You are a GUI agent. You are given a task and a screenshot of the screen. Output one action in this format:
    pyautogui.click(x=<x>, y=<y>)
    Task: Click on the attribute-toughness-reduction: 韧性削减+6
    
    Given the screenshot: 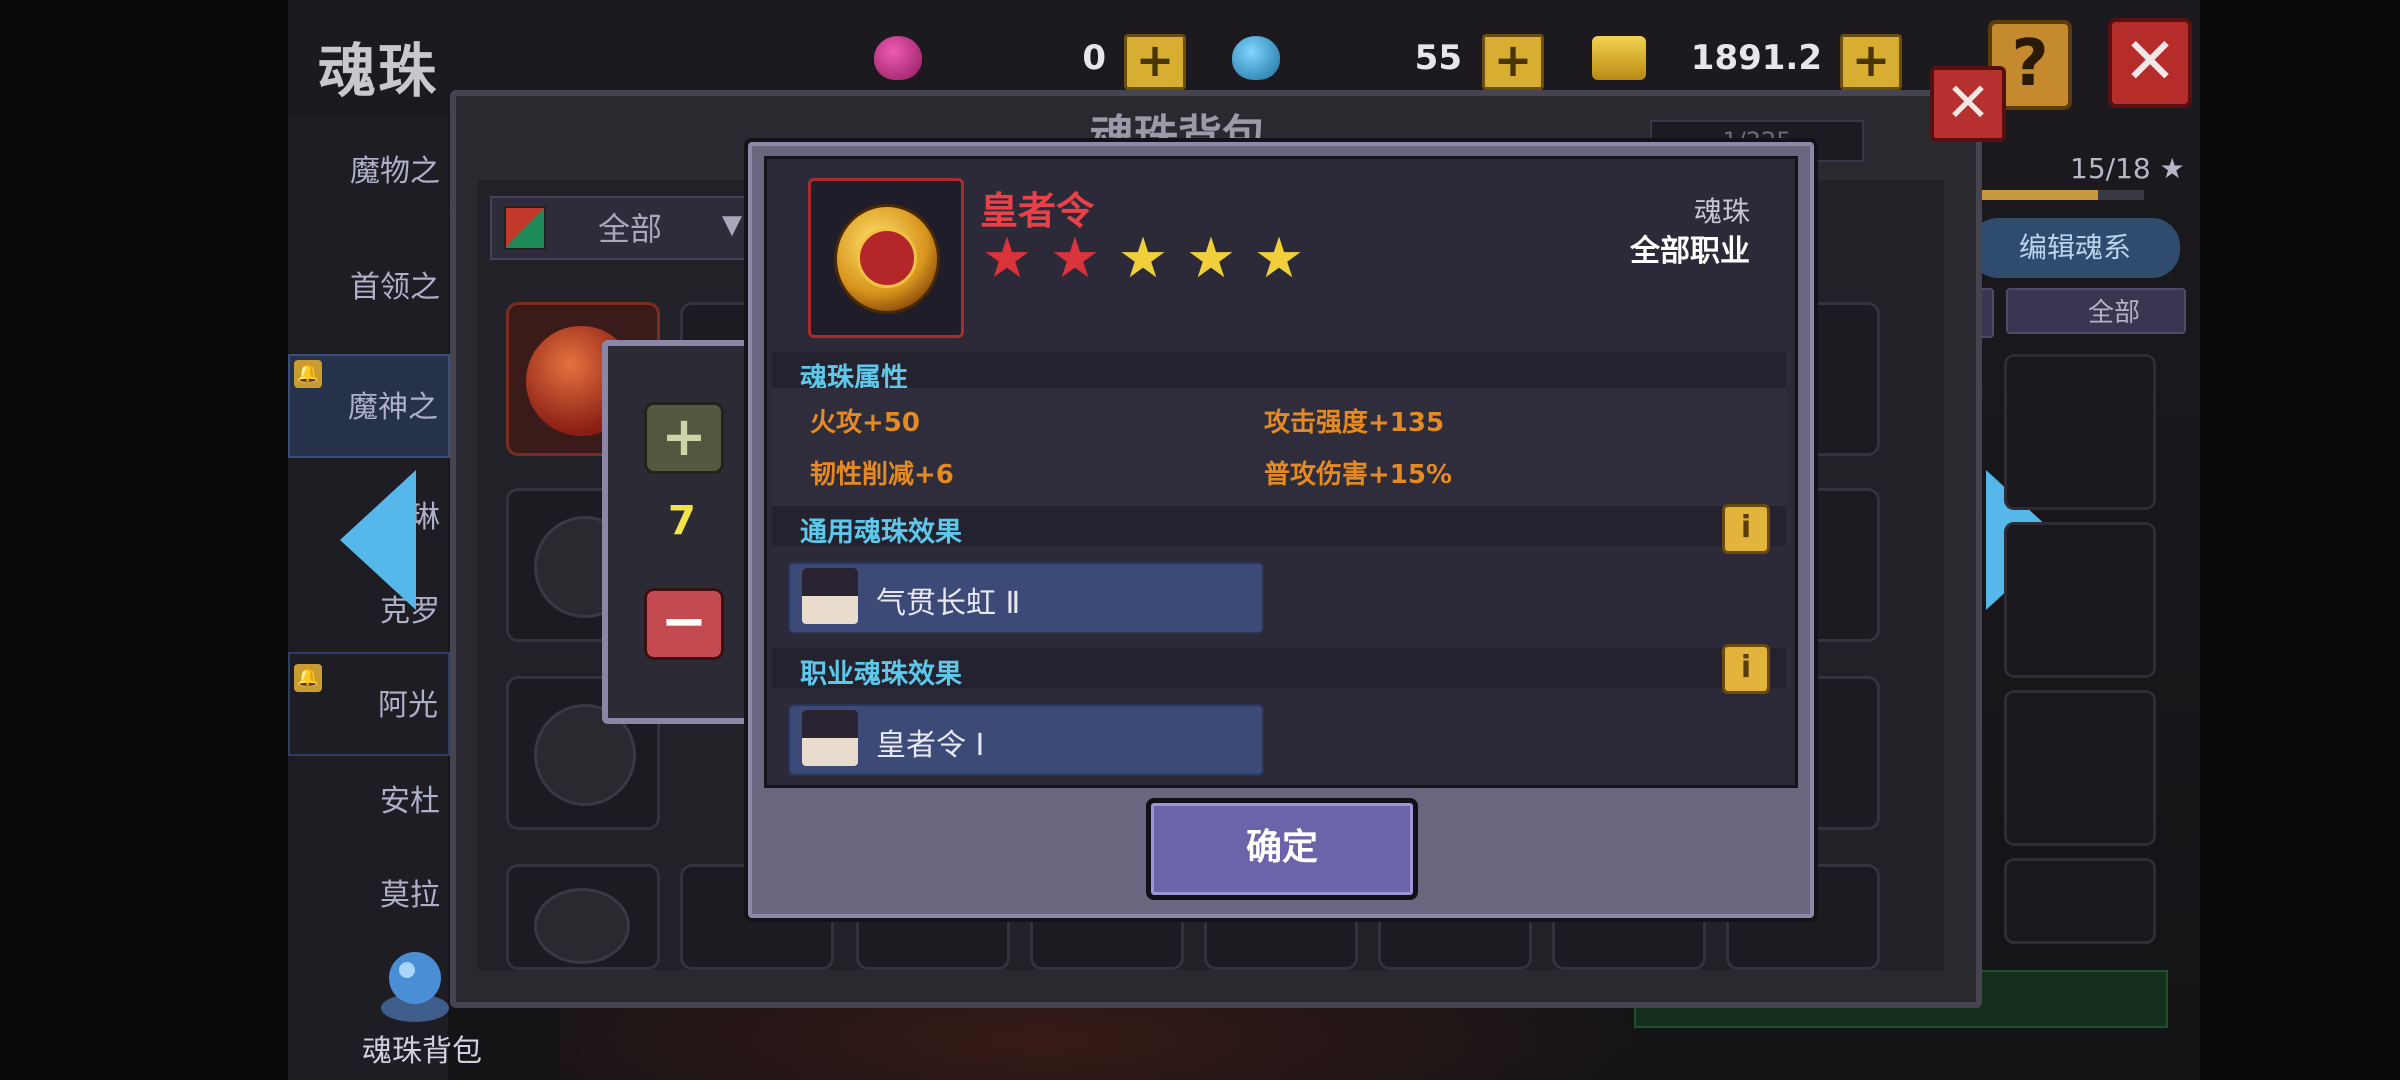 What is the action you would take?
    pyautogui.click(x=882, y=475)
    